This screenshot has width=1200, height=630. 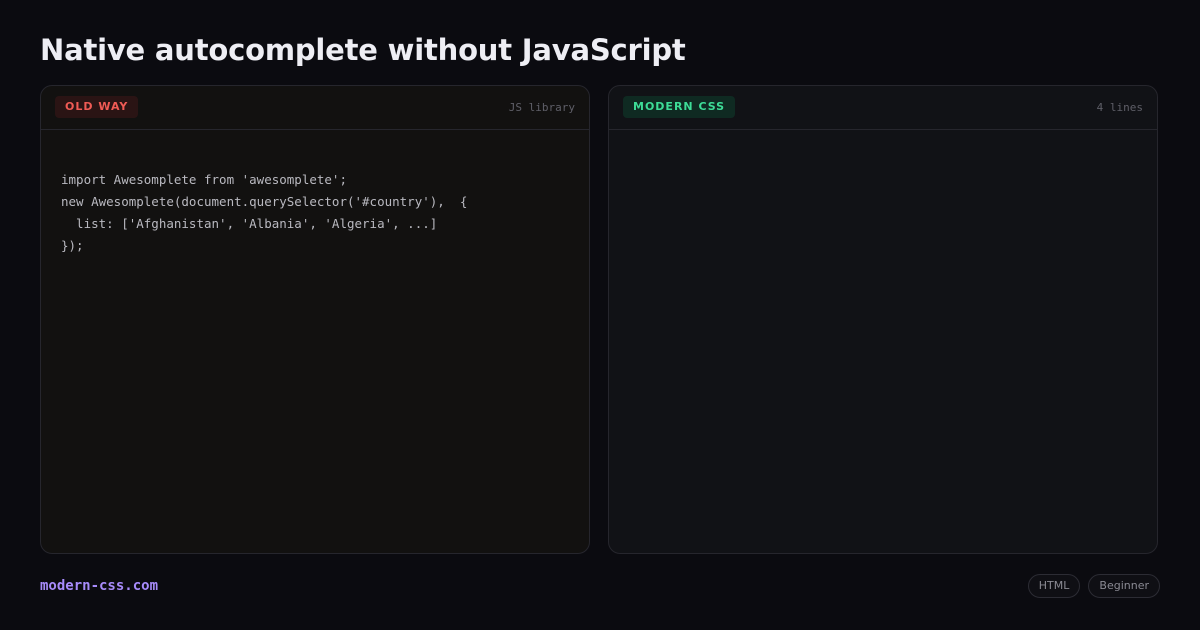 What do you see at coordinates (99, 586) in the screenshot?
I see `site-brand-link: modern-css.com` at bounding box center [99, 586].